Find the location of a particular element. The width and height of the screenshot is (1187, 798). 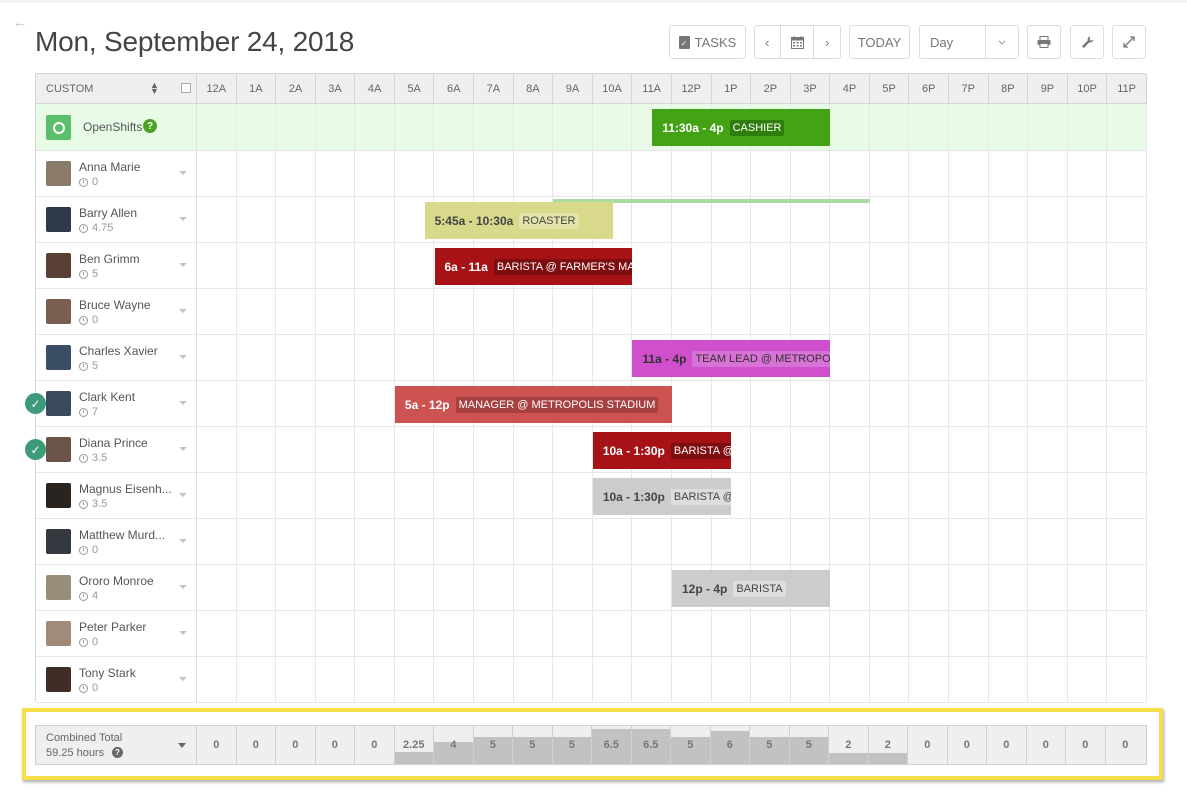

employee-cell: Peter Parker 0 is located at coordinates (116, 633).